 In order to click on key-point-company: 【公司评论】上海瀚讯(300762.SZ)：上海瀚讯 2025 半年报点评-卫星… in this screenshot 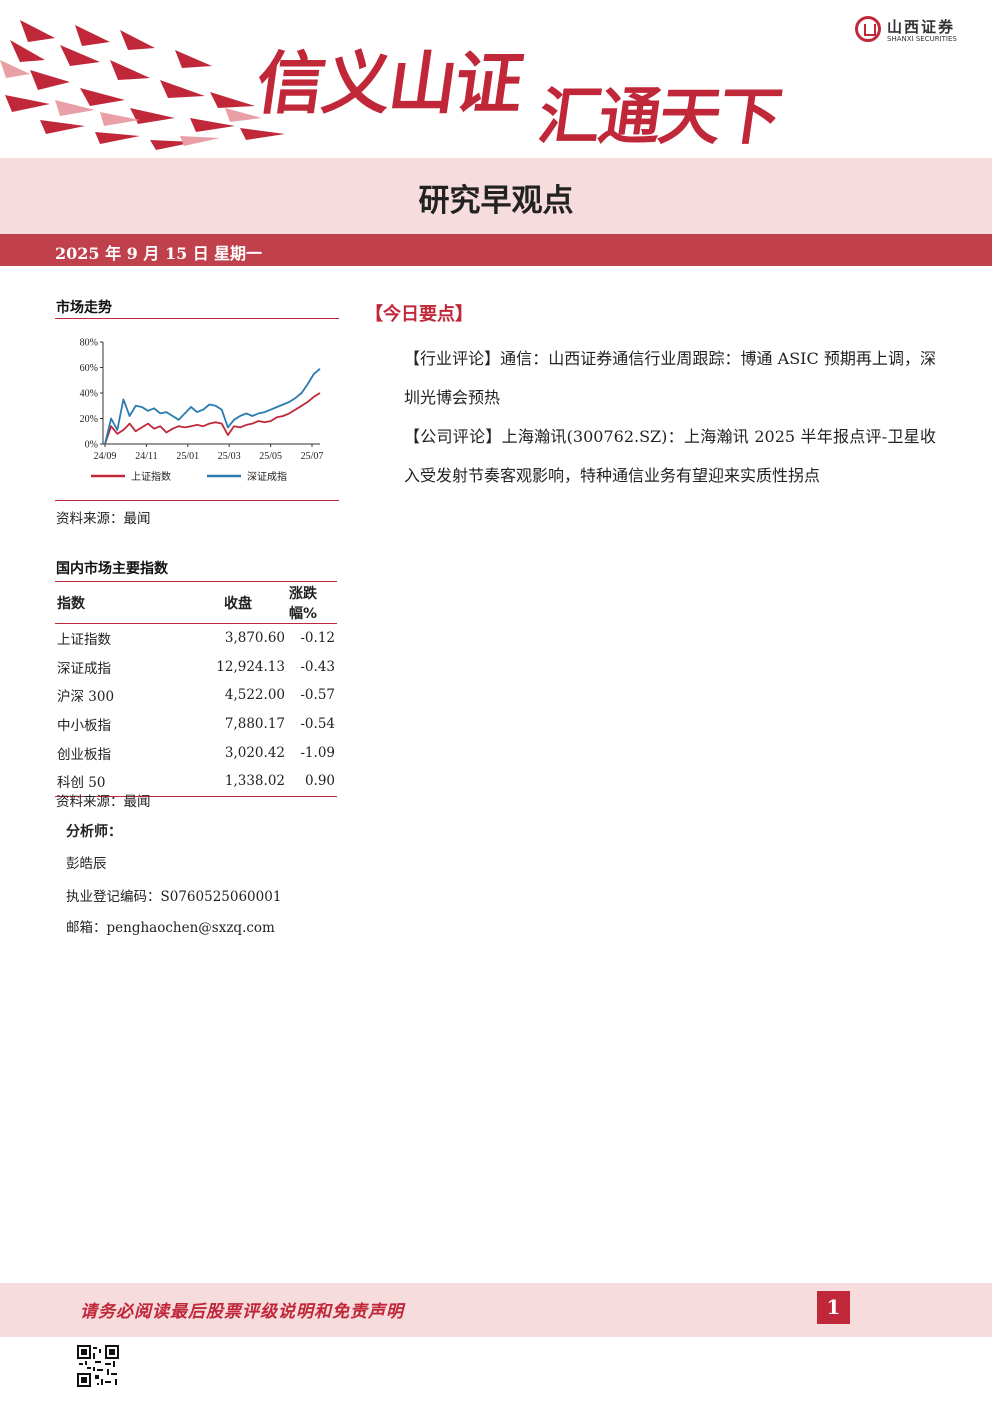, I will do `click(670, 456)`.